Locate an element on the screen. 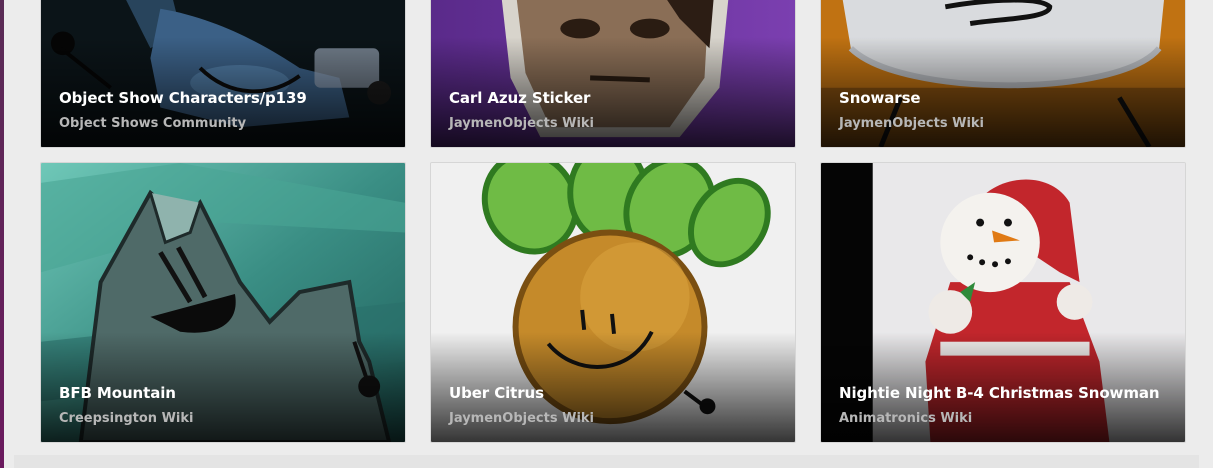  card-title: BFB Mountain is located at coordinates (117, 393).